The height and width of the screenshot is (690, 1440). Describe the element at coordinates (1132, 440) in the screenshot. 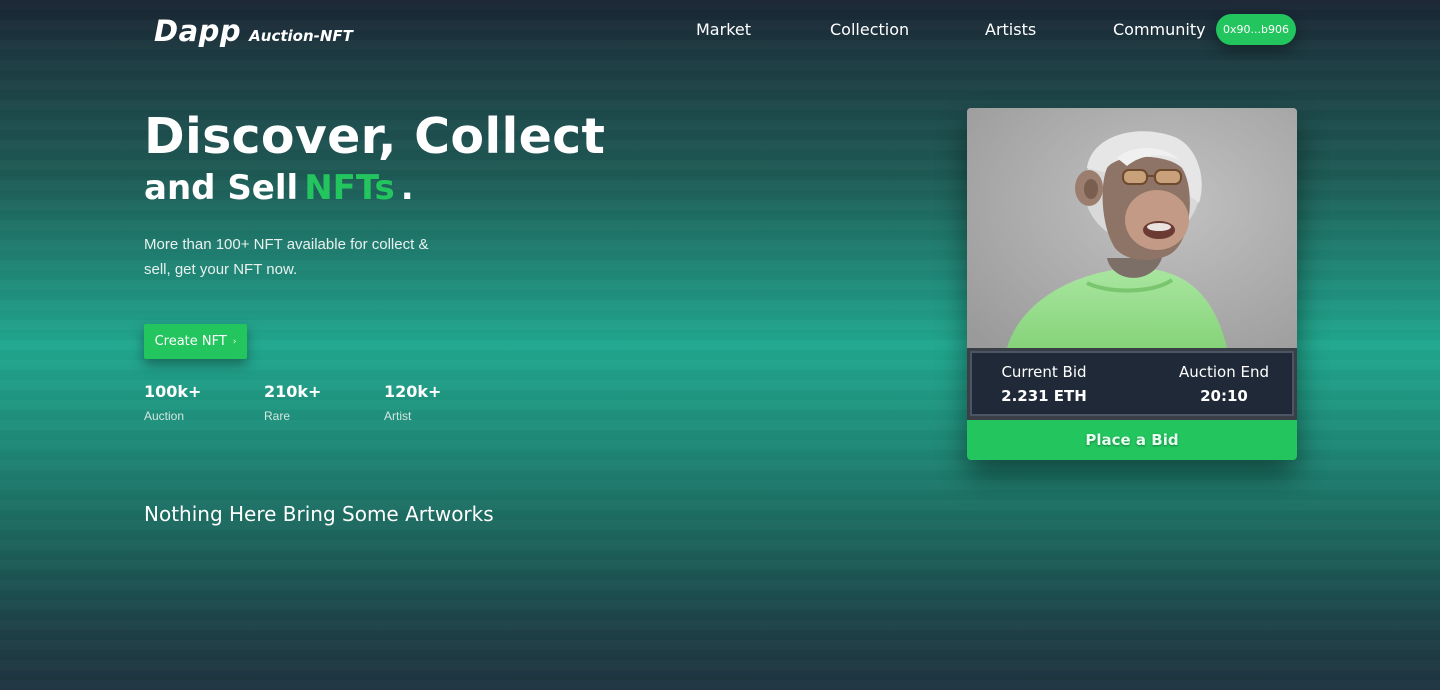

I see `place-bid-button: Place a Bid` at that location.